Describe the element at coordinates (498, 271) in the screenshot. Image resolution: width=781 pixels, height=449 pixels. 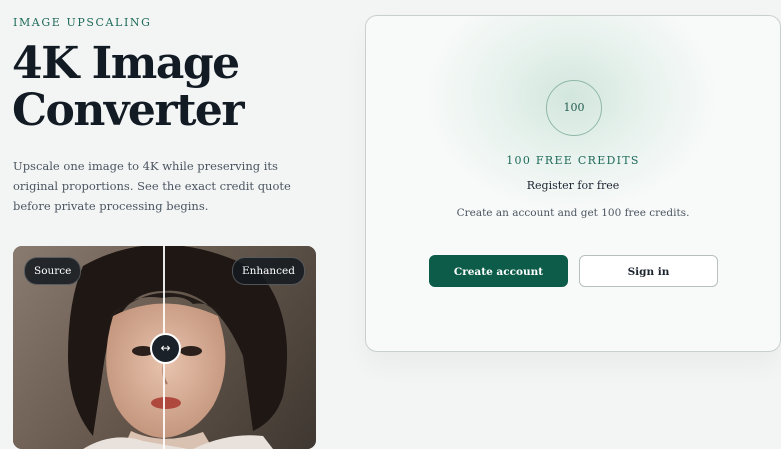
I see `create-account-button: Create account` at that location.